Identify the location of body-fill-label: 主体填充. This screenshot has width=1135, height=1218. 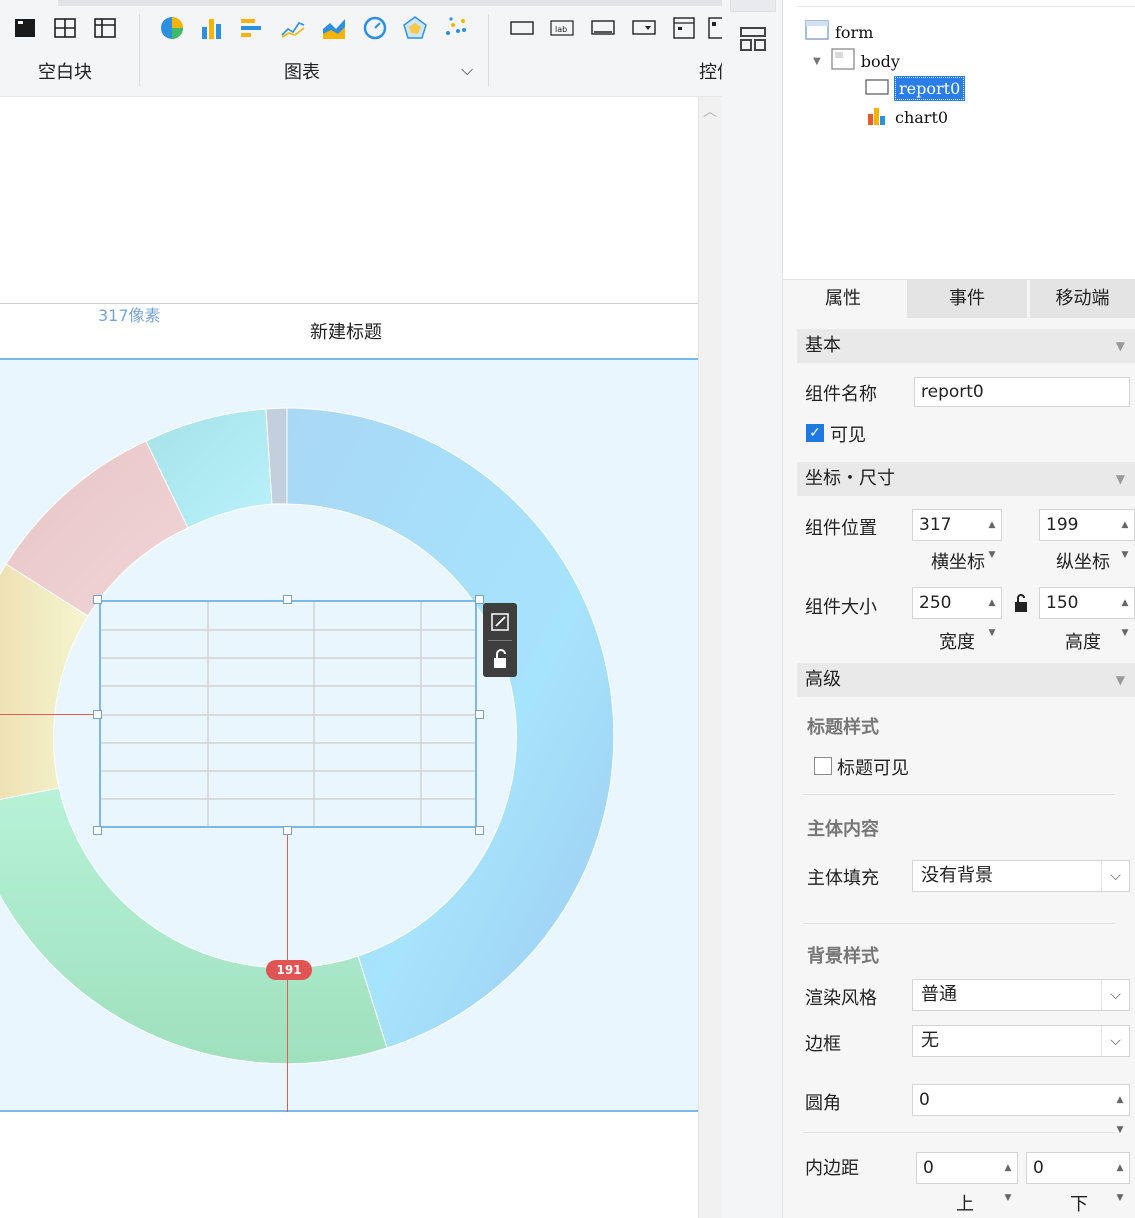
(843, 878).